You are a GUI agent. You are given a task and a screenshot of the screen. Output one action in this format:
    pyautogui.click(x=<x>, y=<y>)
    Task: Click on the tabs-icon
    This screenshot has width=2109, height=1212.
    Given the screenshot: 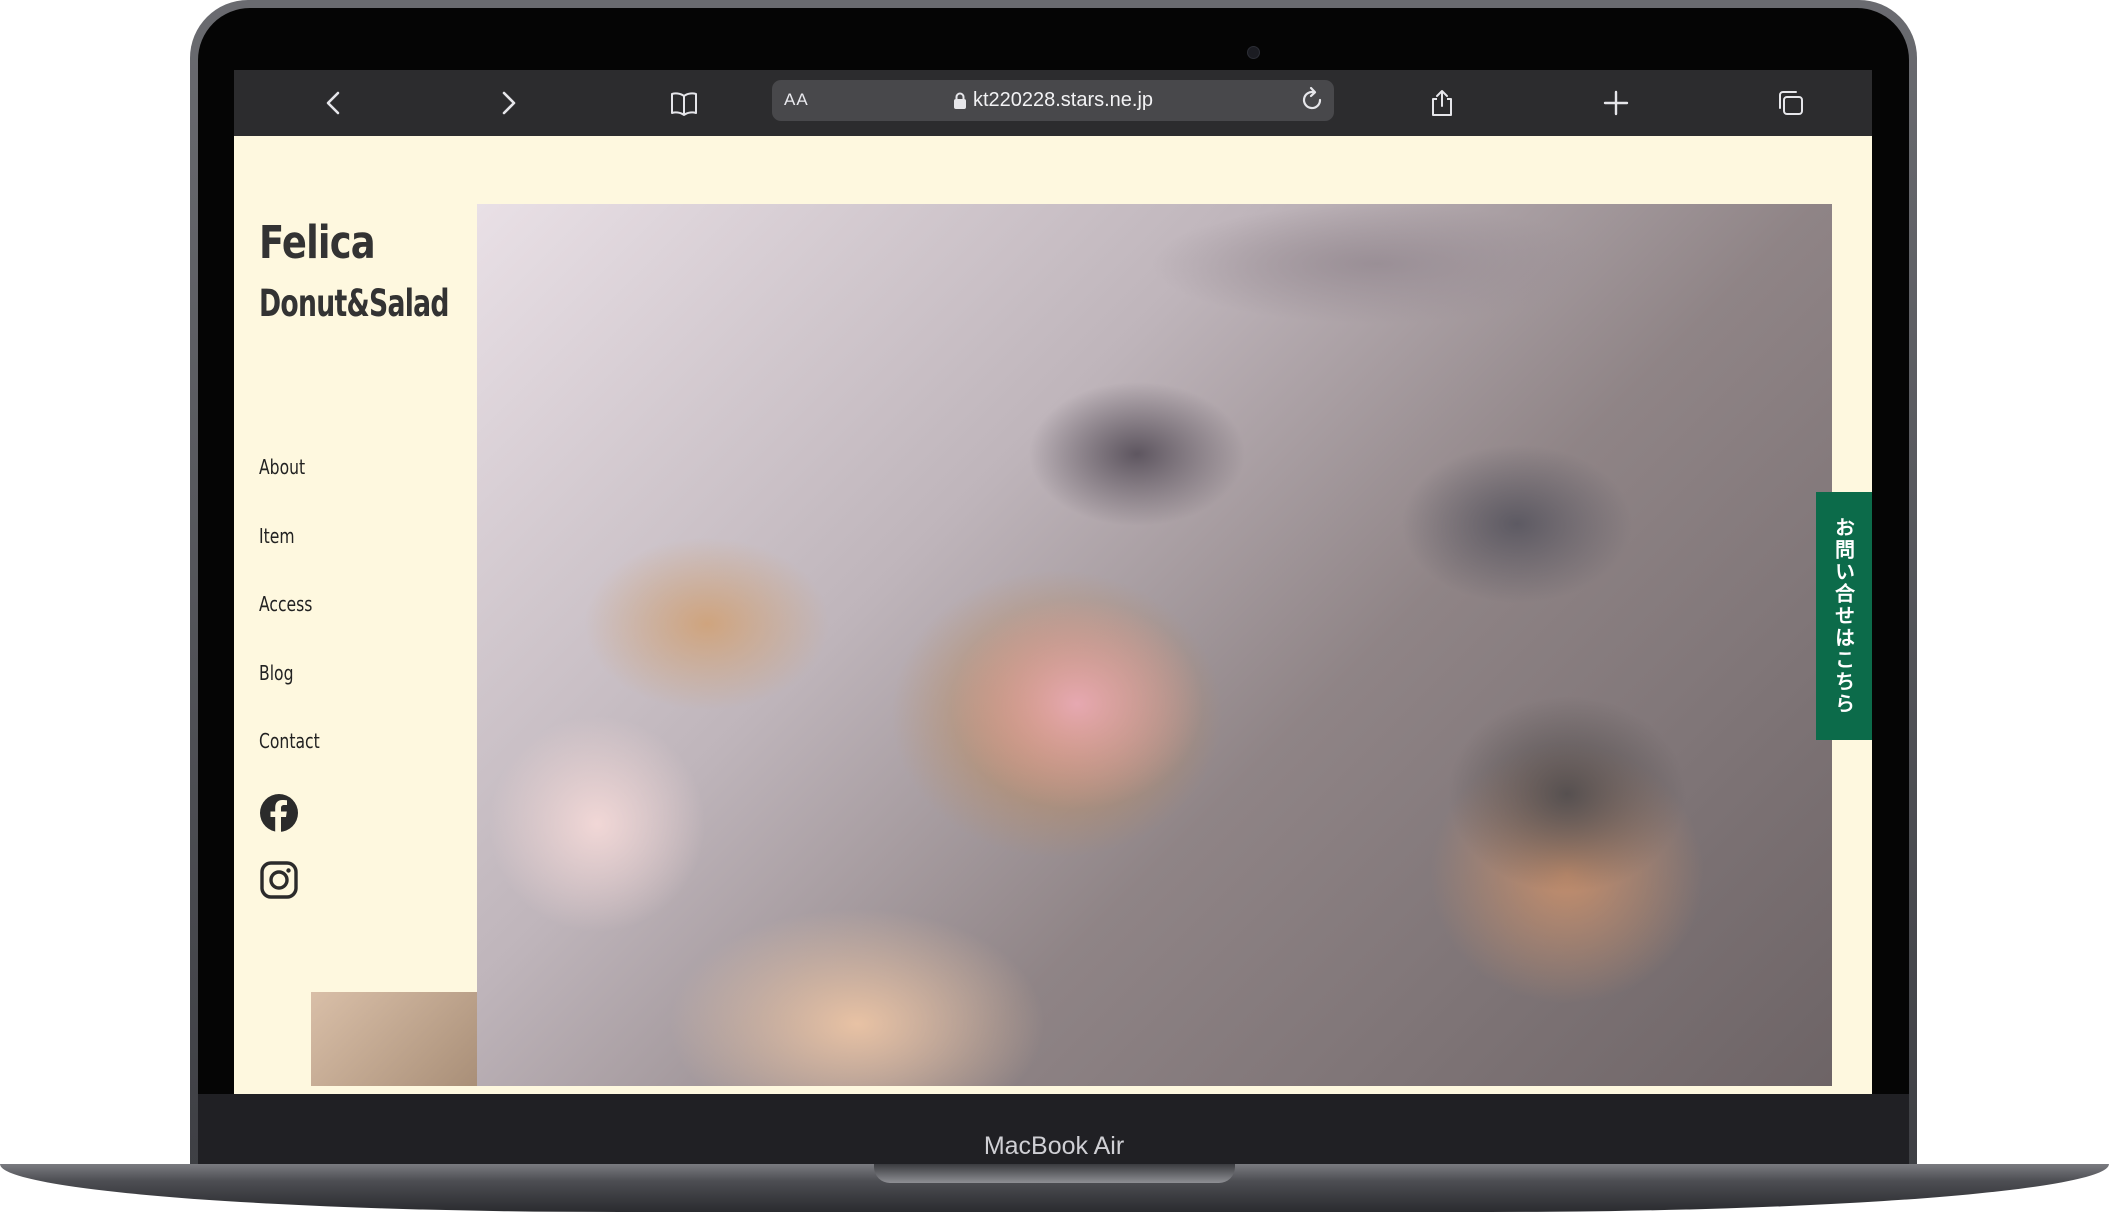 What is the action you would take?
    pyautogui.click(x=1791, y=103)
    